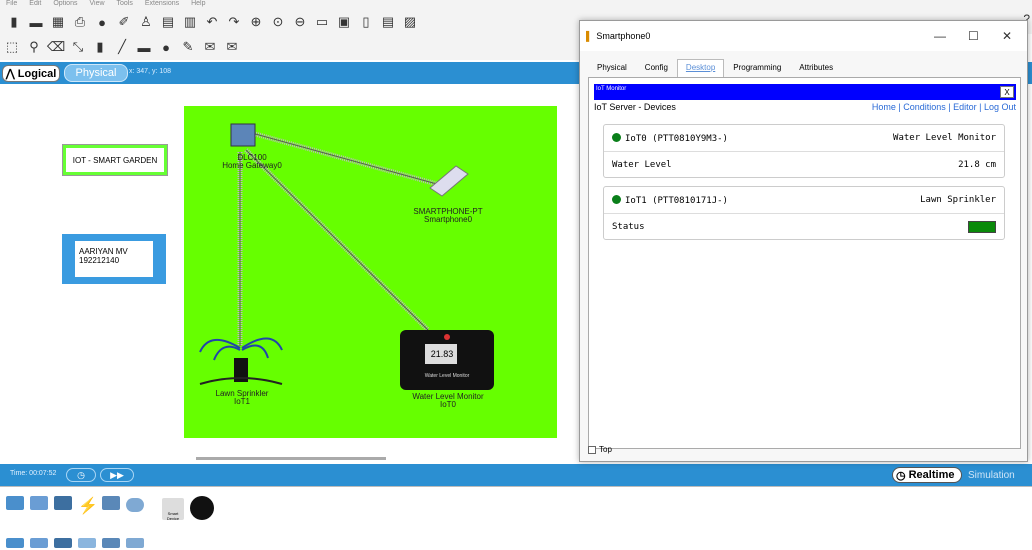  Describe the element at coordinates (676, 200) in the screenshot. I see `device-name: IoT1 (PTT0810171J-)` at that location.